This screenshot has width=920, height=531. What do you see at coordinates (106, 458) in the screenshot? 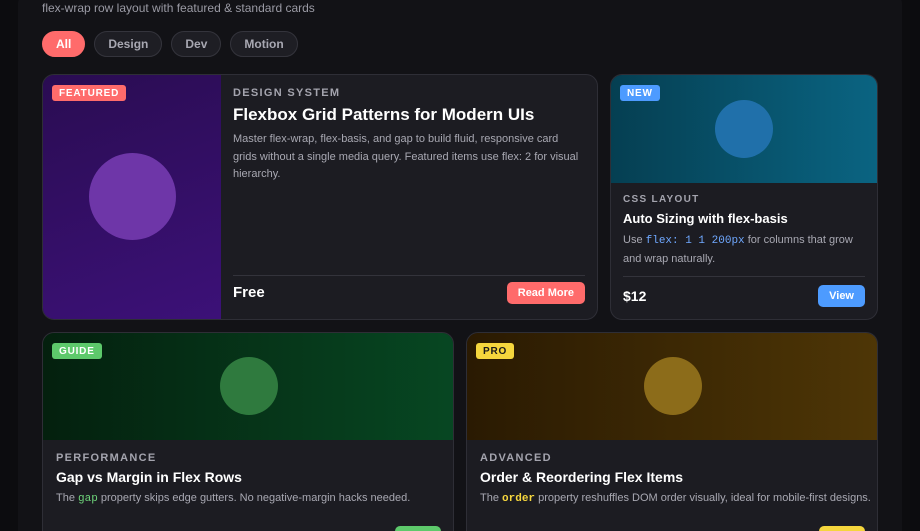
I see `card-category: PERFORMANCE` at bounding box center [106, 458].